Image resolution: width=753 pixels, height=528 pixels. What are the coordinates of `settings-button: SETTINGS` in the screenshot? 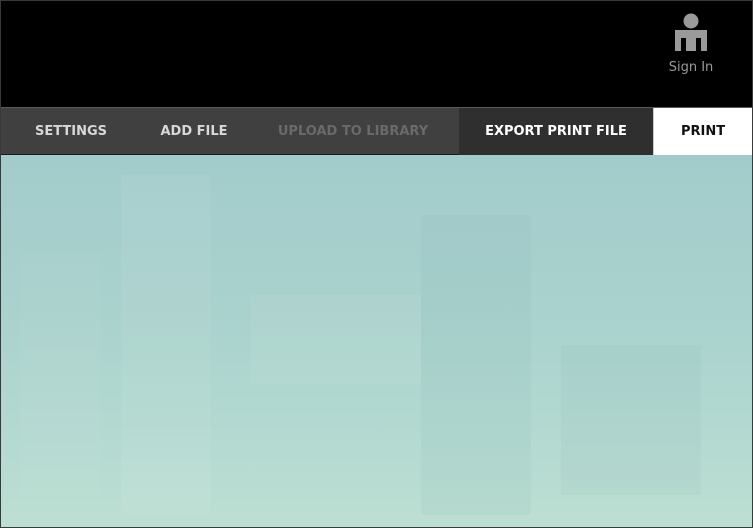 It's located at (71, 131).